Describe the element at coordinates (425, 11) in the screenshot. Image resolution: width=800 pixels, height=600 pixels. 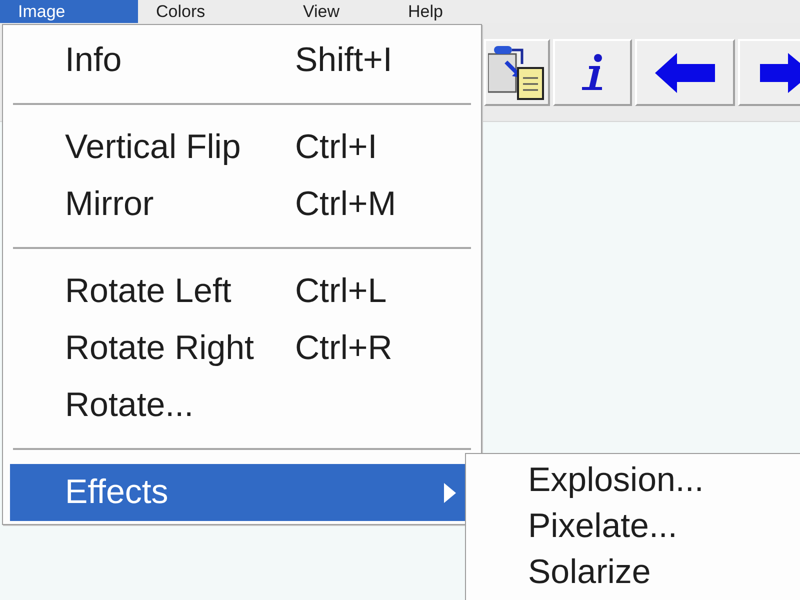
I see `menu-bar-item: Help` at that location.